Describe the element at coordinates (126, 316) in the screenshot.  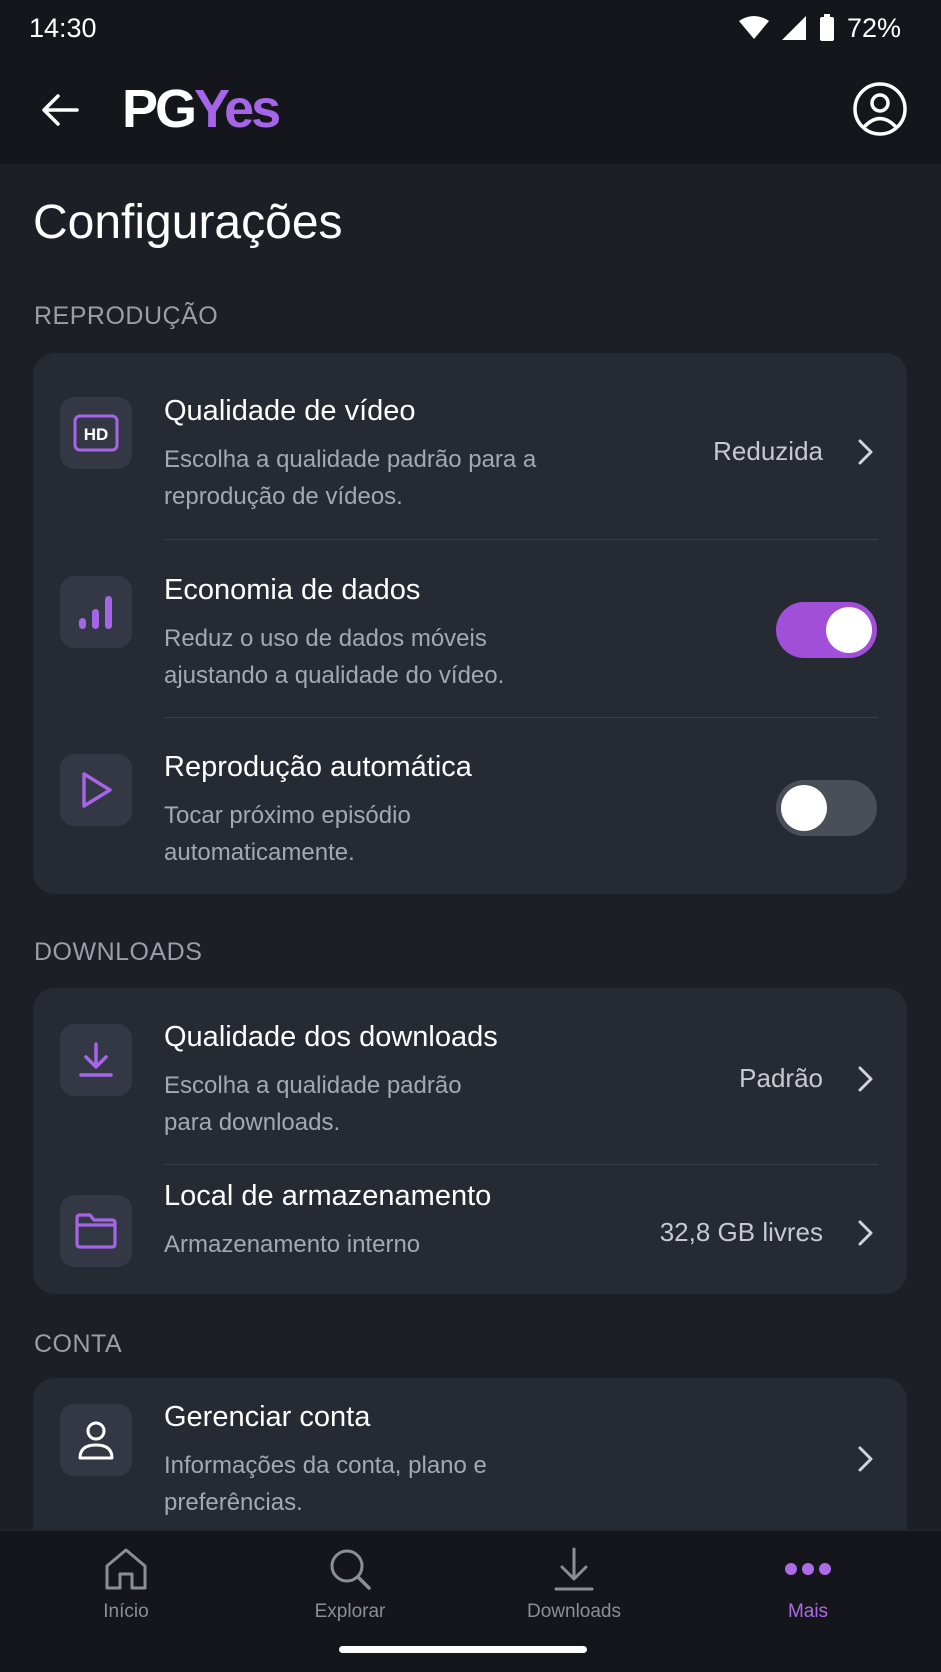
I see `section-header-playback: REPRODUÇÃO` at that location.